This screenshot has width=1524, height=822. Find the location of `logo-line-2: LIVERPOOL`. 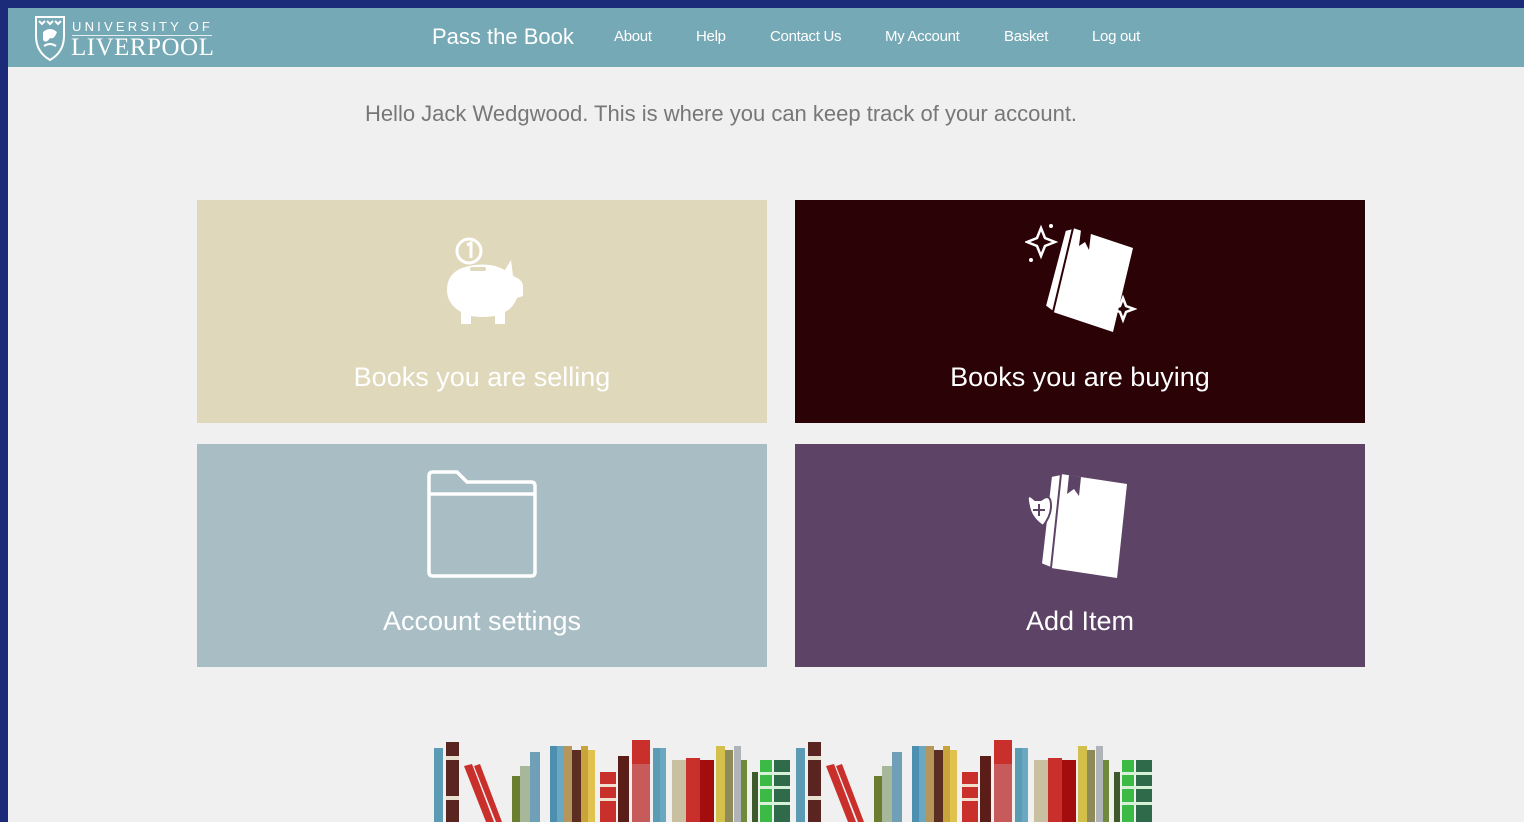

logo-line-2: LIVERPOOL is located at coordinates (143, 47).